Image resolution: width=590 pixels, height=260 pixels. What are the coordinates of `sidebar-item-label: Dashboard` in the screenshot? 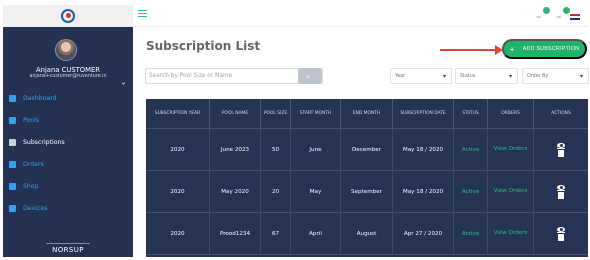 It's located at (40, 98).